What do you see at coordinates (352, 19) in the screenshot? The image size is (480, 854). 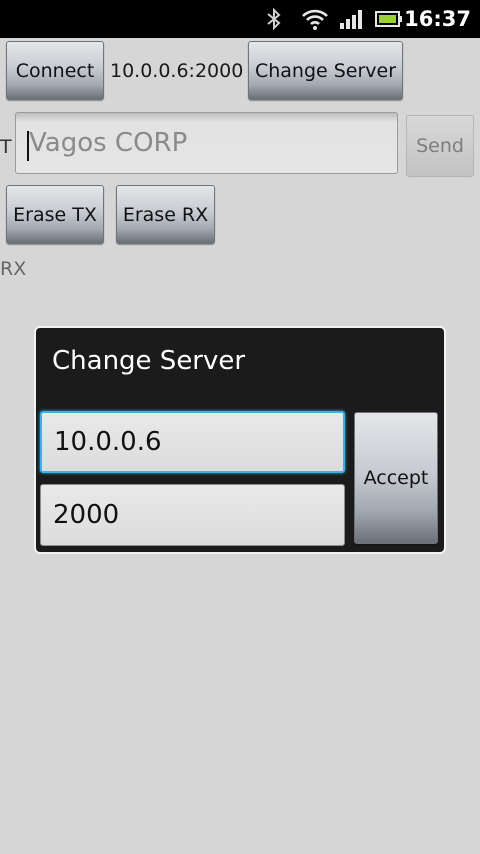 I see `signal-icon` at bounding box center [352, 19].